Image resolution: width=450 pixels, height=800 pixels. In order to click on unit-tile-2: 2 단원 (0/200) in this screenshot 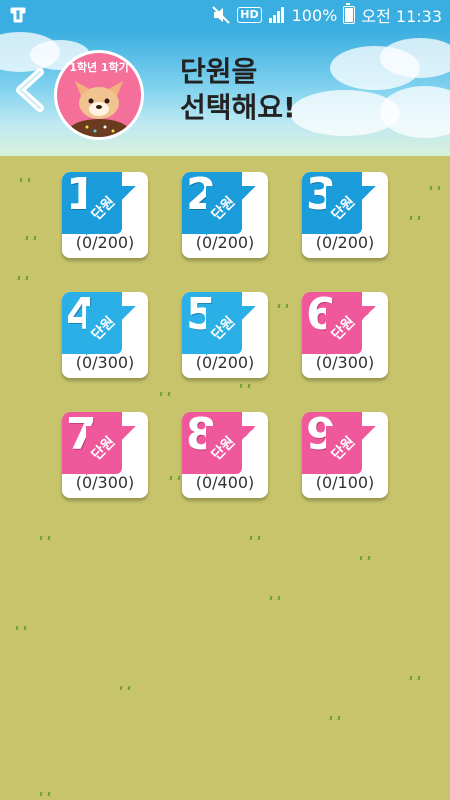, I will do `click(225, 215)`.